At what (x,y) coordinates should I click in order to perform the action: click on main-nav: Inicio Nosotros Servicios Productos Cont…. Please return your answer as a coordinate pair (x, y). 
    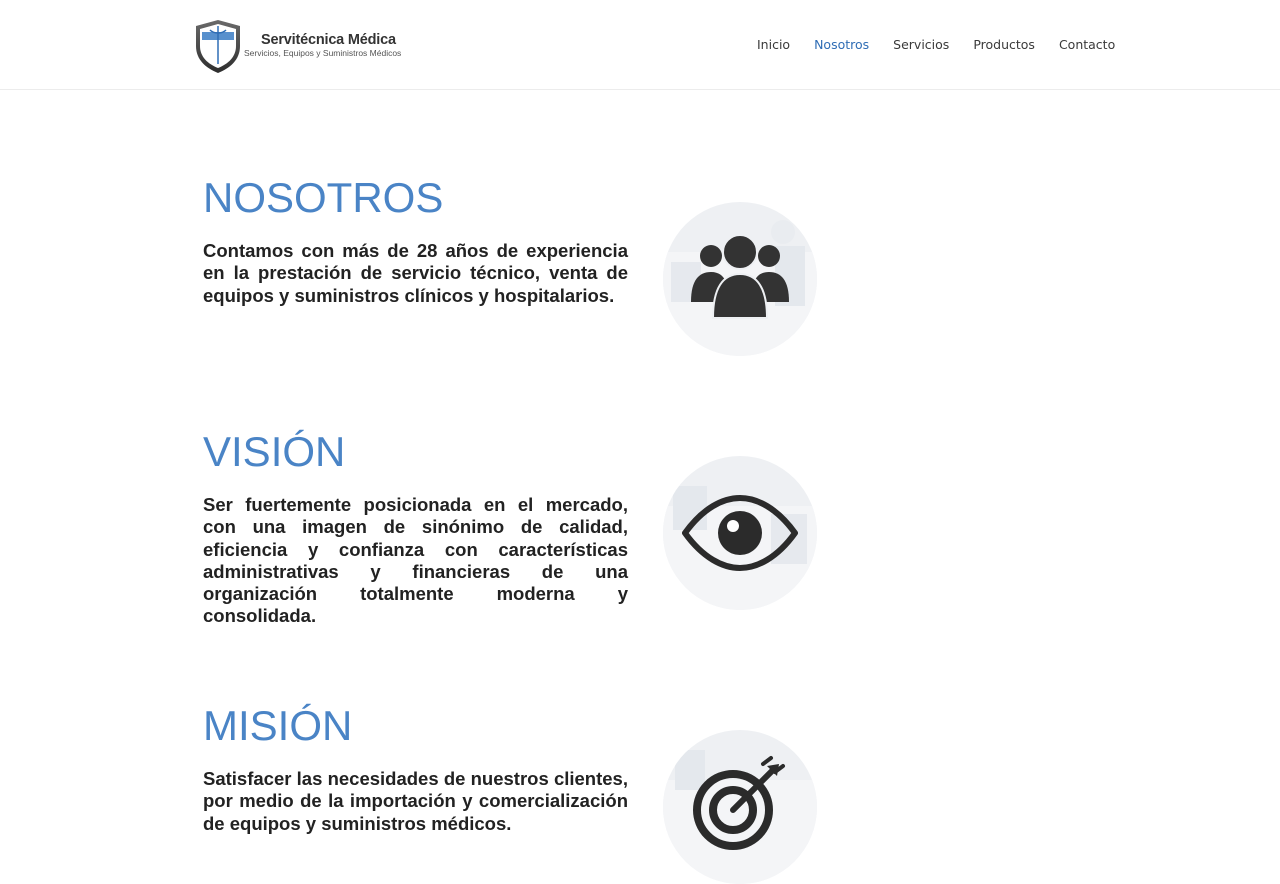
    Looking at the image, I should click on (936, 45).